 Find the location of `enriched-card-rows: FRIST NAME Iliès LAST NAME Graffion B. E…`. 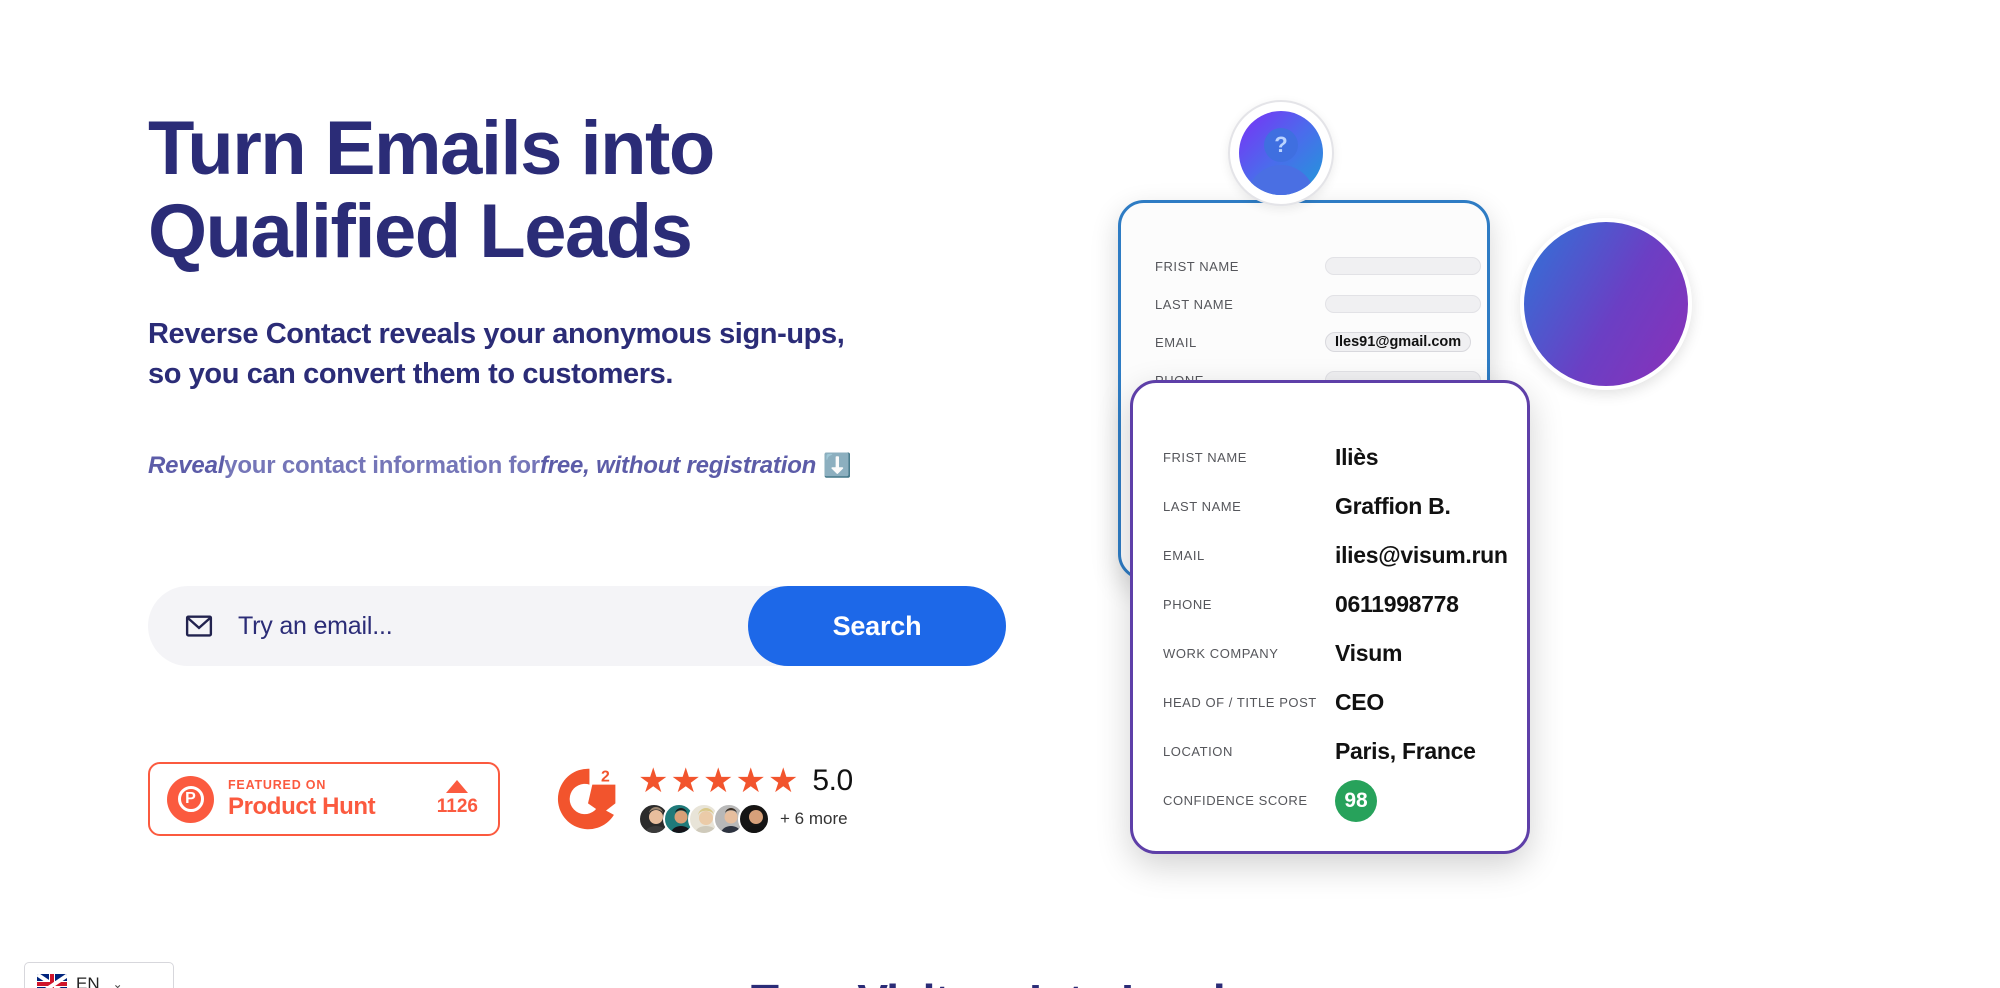

enriched-card-rows: FRIST NAME Iliès LAST NAME Graffion B. E… is located at coordinates (1335, 629).